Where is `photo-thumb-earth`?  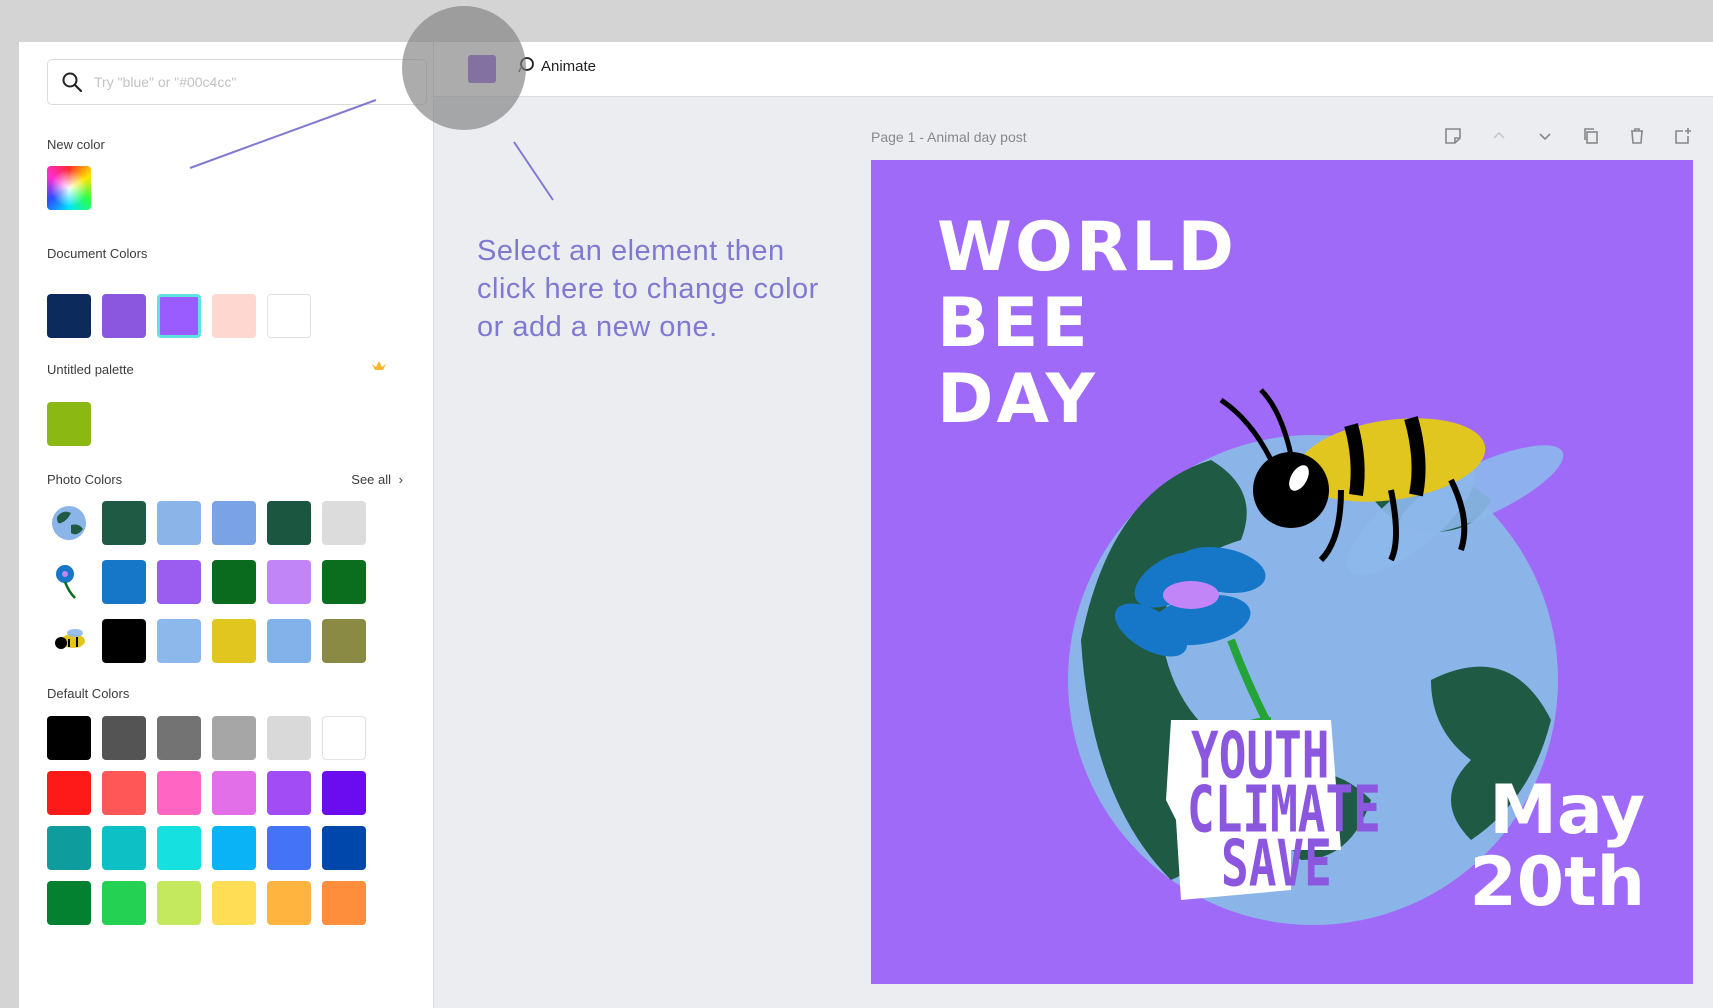
photo-thumb-earth is located at coordinates (69, 523).